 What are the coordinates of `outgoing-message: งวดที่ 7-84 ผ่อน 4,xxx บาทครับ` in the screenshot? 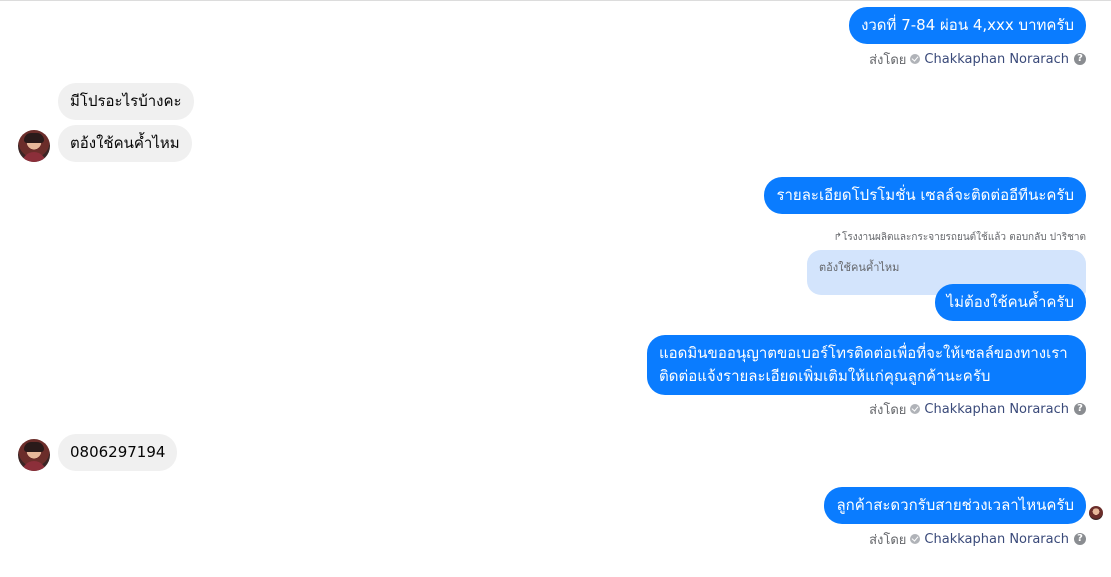 It's located at (967, 25).